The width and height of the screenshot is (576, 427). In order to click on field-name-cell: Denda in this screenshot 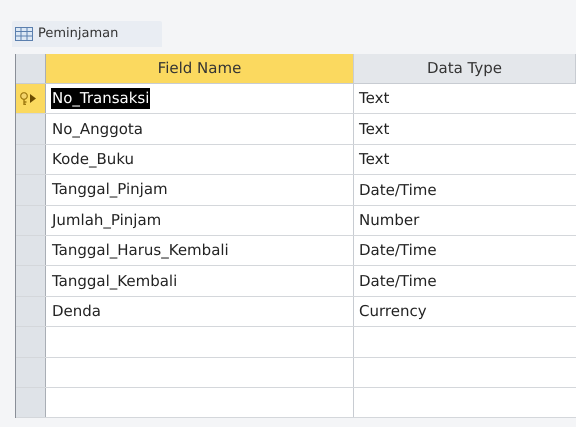, I will do `click(200, 311)`.